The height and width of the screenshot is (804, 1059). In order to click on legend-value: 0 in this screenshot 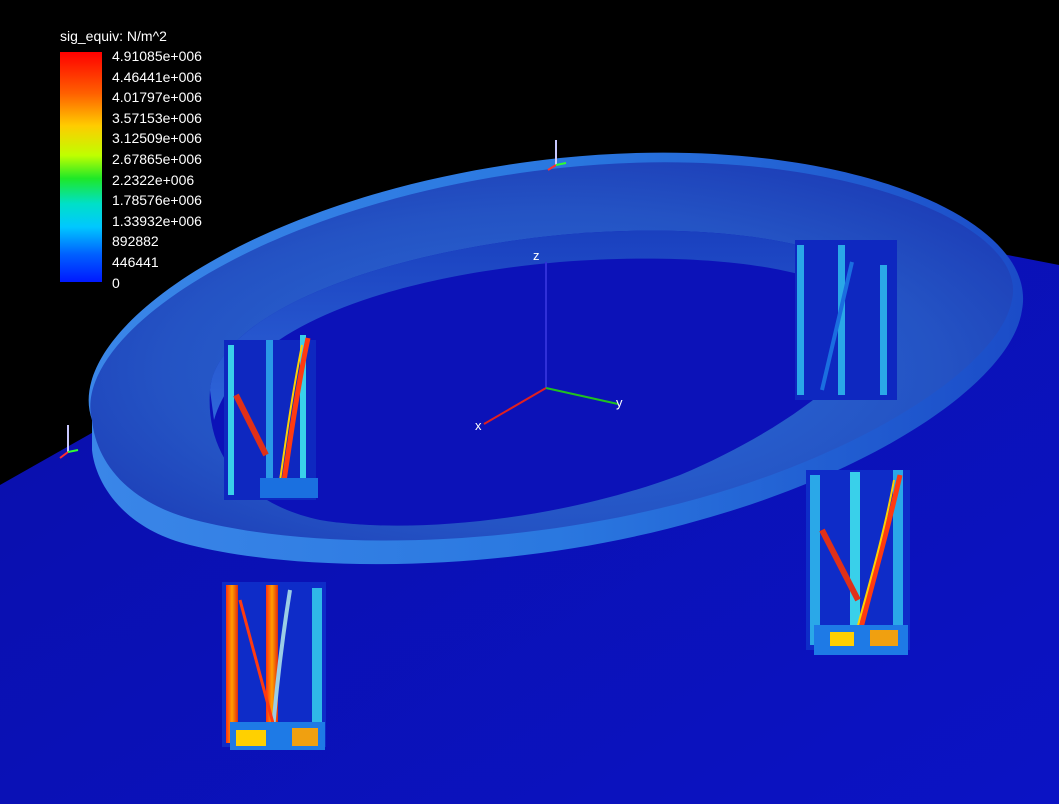, I will do `click(116, 282)`.